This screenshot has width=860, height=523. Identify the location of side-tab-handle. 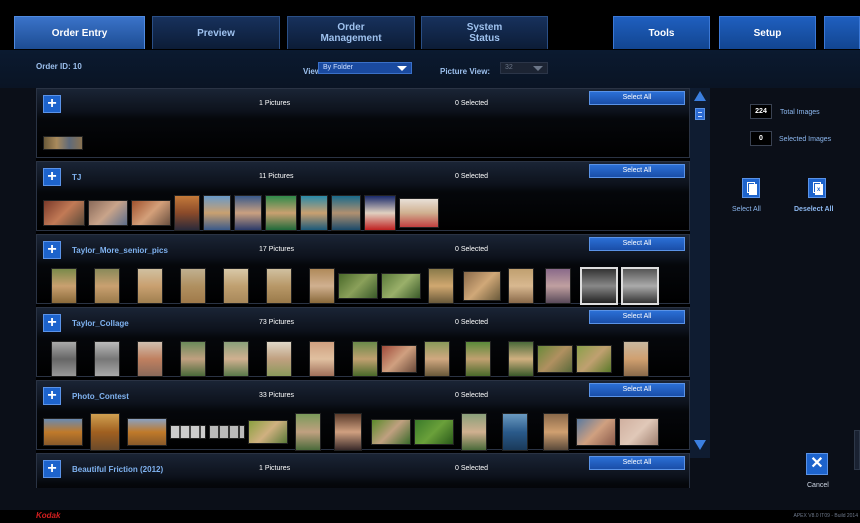
(857, 450).